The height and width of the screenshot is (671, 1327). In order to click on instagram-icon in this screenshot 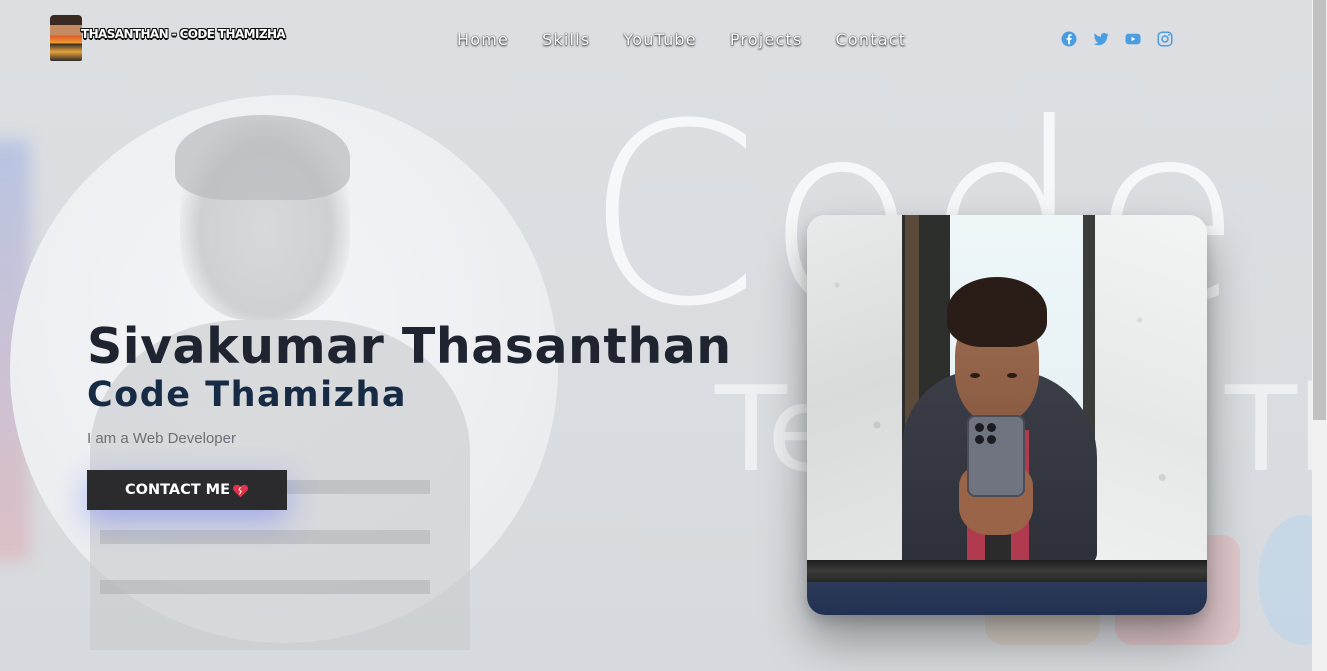, I will do `click(1165, 39)`.